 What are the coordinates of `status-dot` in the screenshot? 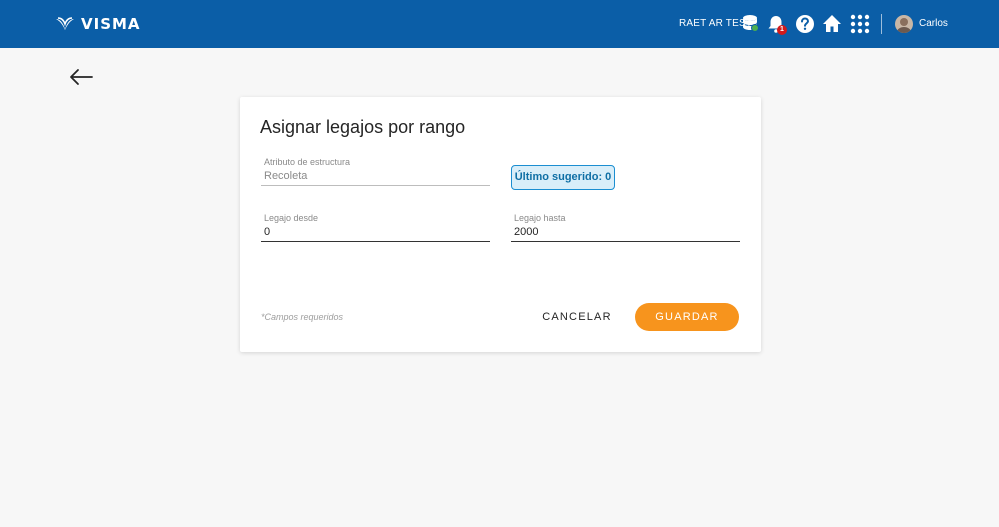 It's located at (755, 28).